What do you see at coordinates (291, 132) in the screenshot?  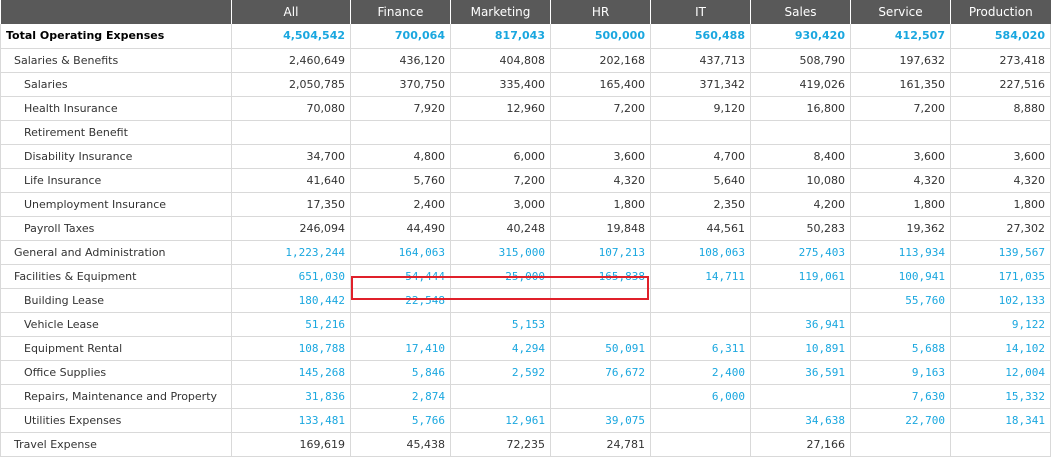 I see `value-cell-all` at bounding box center [291, 132].